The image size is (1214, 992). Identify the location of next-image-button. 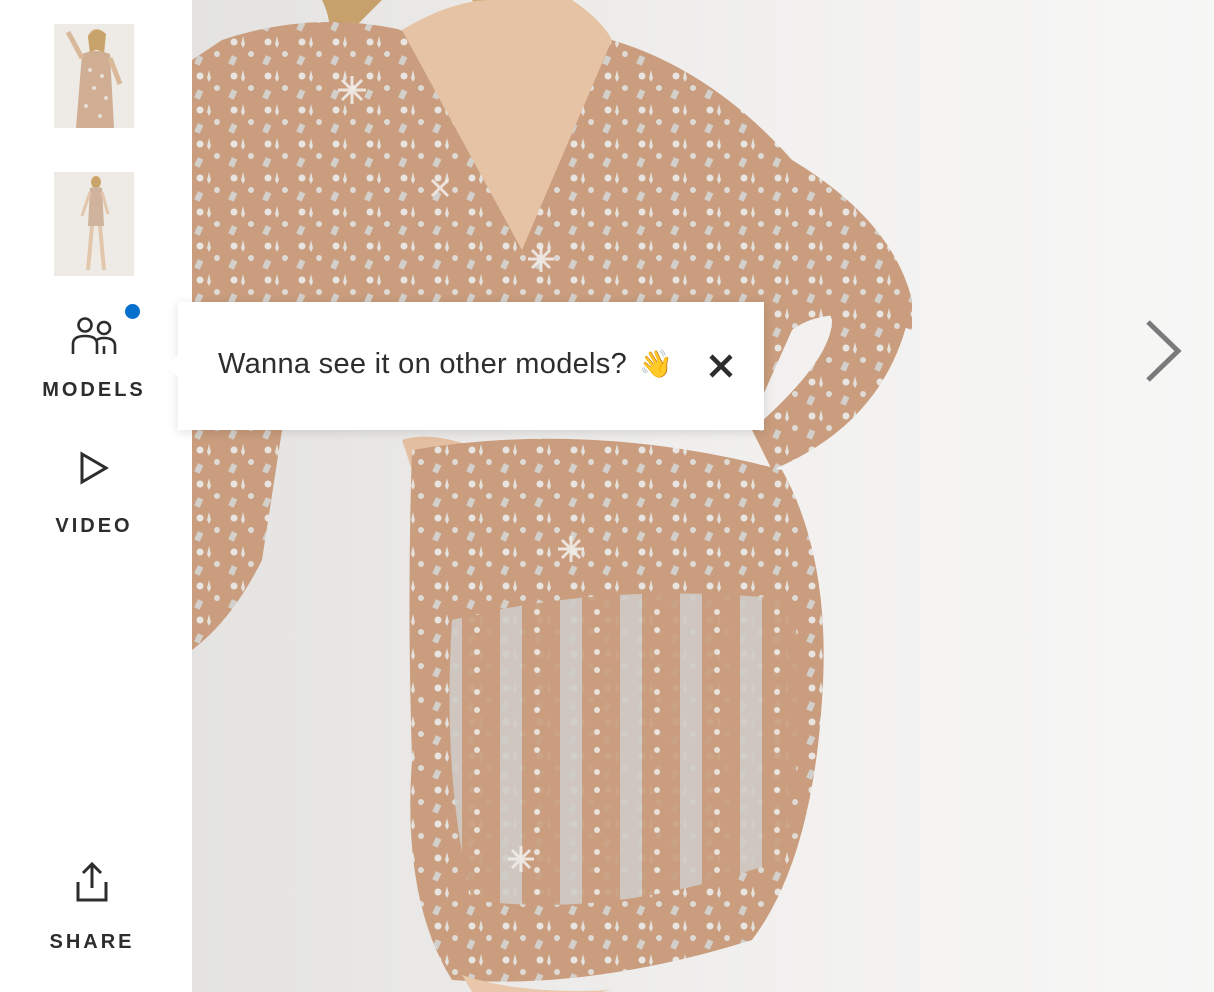
(1164, 351).